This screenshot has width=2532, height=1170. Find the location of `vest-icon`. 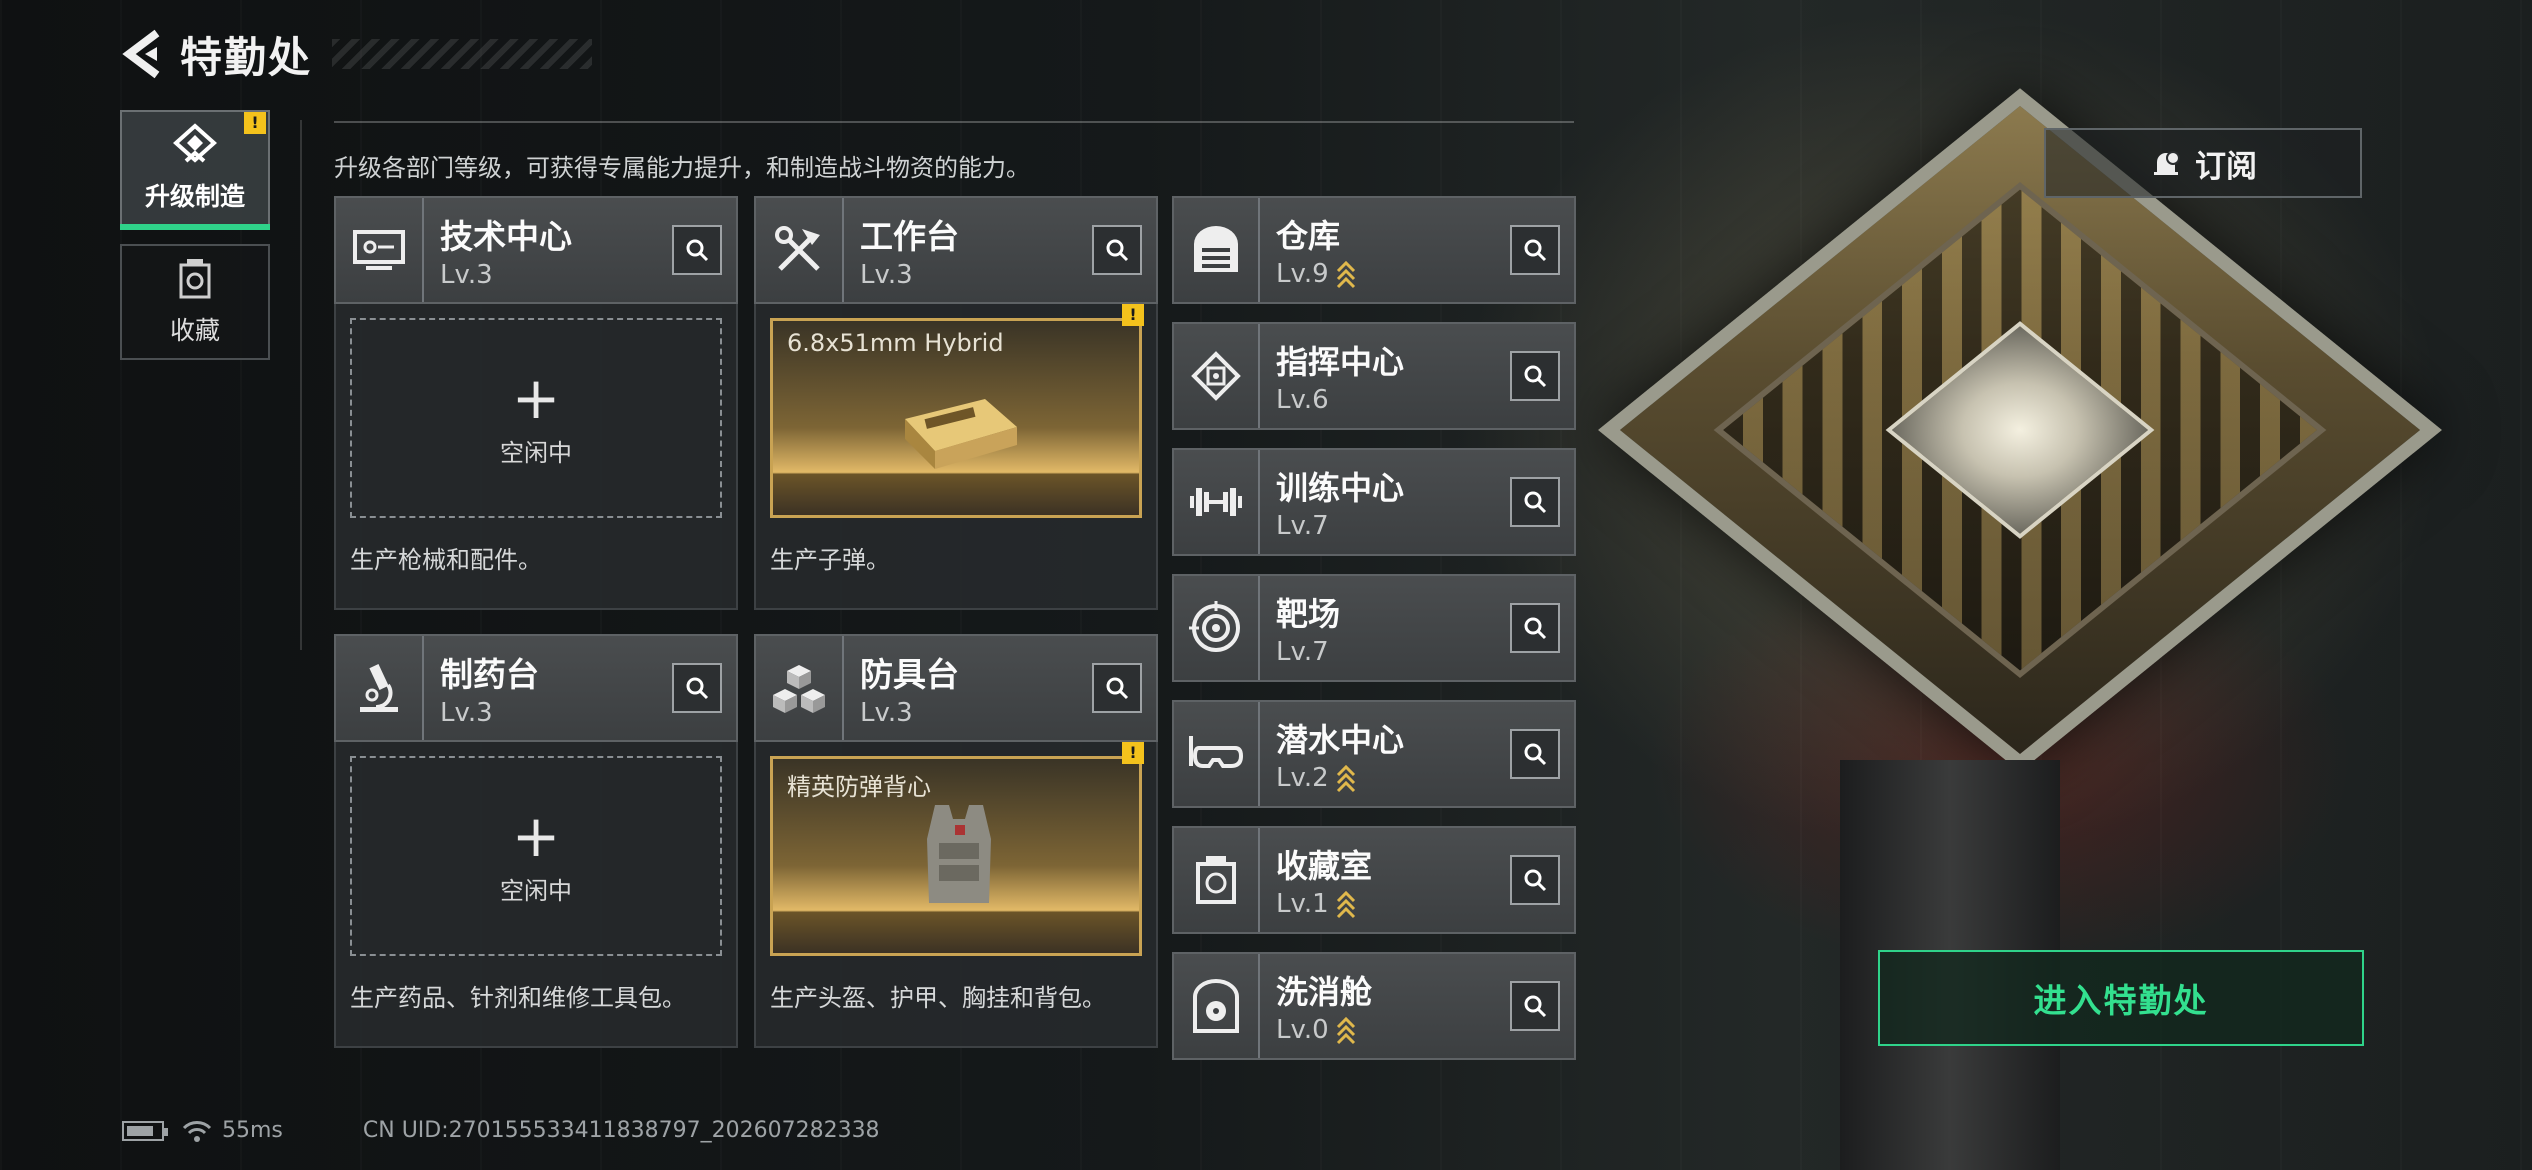

vest-icon is located at coordinates (959, 854).